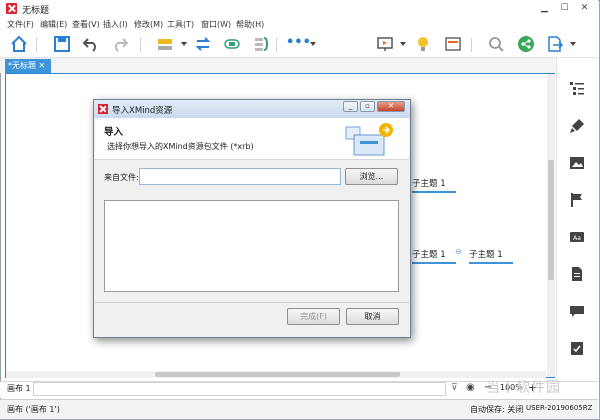 The width and height of the screenshot is (600, 420). What do you see at coordinates (91, 44) in the screenshot?
I see `undo-icon` at bounding box center [91, 44].